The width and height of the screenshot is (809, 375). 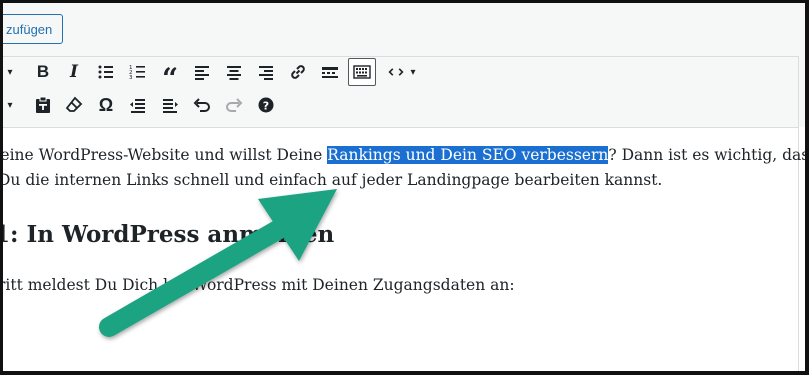 What do you see at coordinates (170, 76) in the screenshot?
I see `blockquote-icon: “` at bounding box center [170, 76].